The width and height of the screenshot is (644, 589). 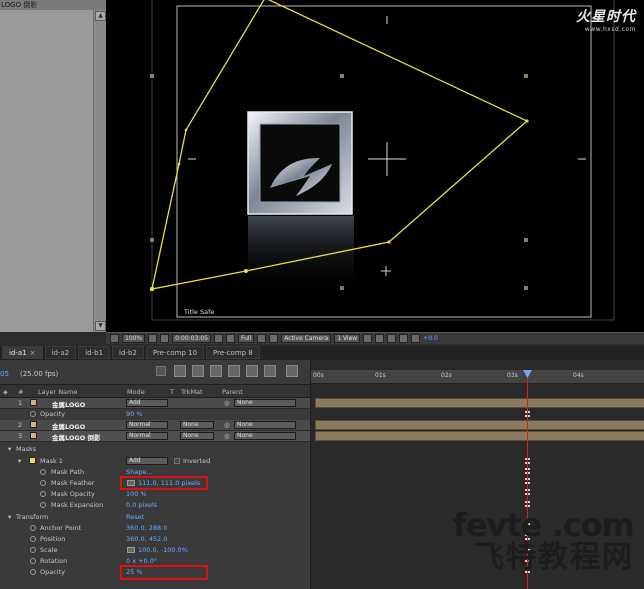 What do you see at coordinates (274, 338) in the screenshot?
I see `transparency-grid-icon` at bounding box center [274, 338].